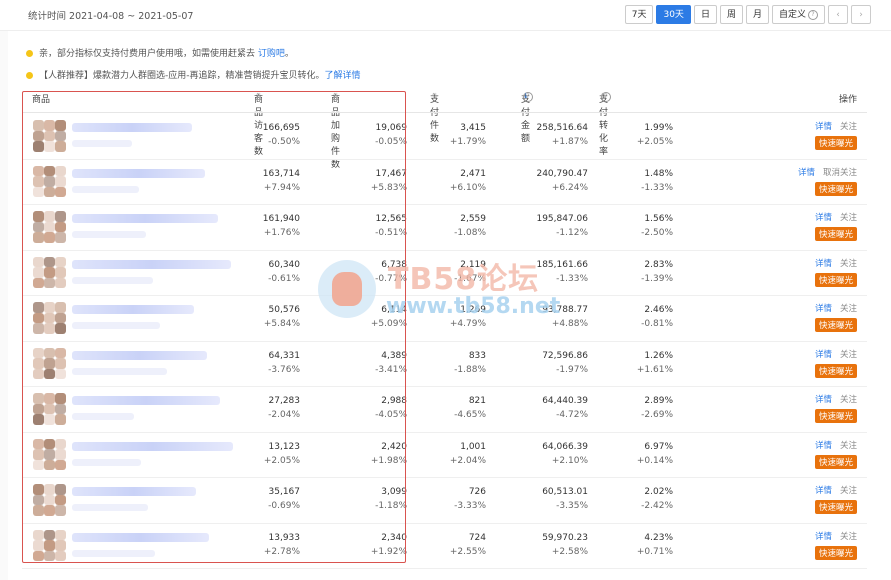 The width and height of the screenshot is (891, 580). Describe the element at coordinates (389, 454) in the screenshot. I see `carts-cell: 2,420 +1.98%` at that location.